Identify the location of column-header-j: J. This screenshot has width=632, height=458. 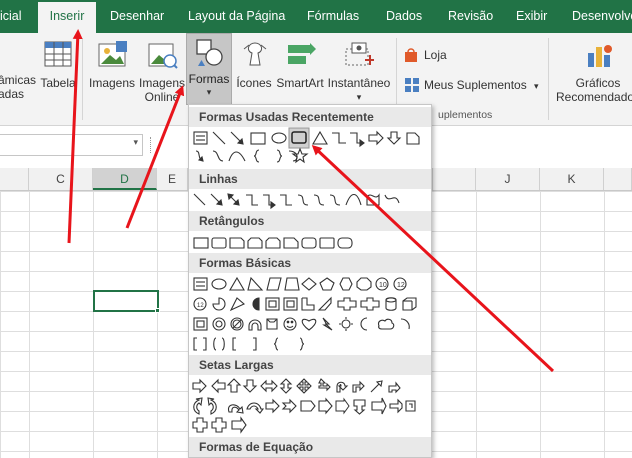
(508, 179).